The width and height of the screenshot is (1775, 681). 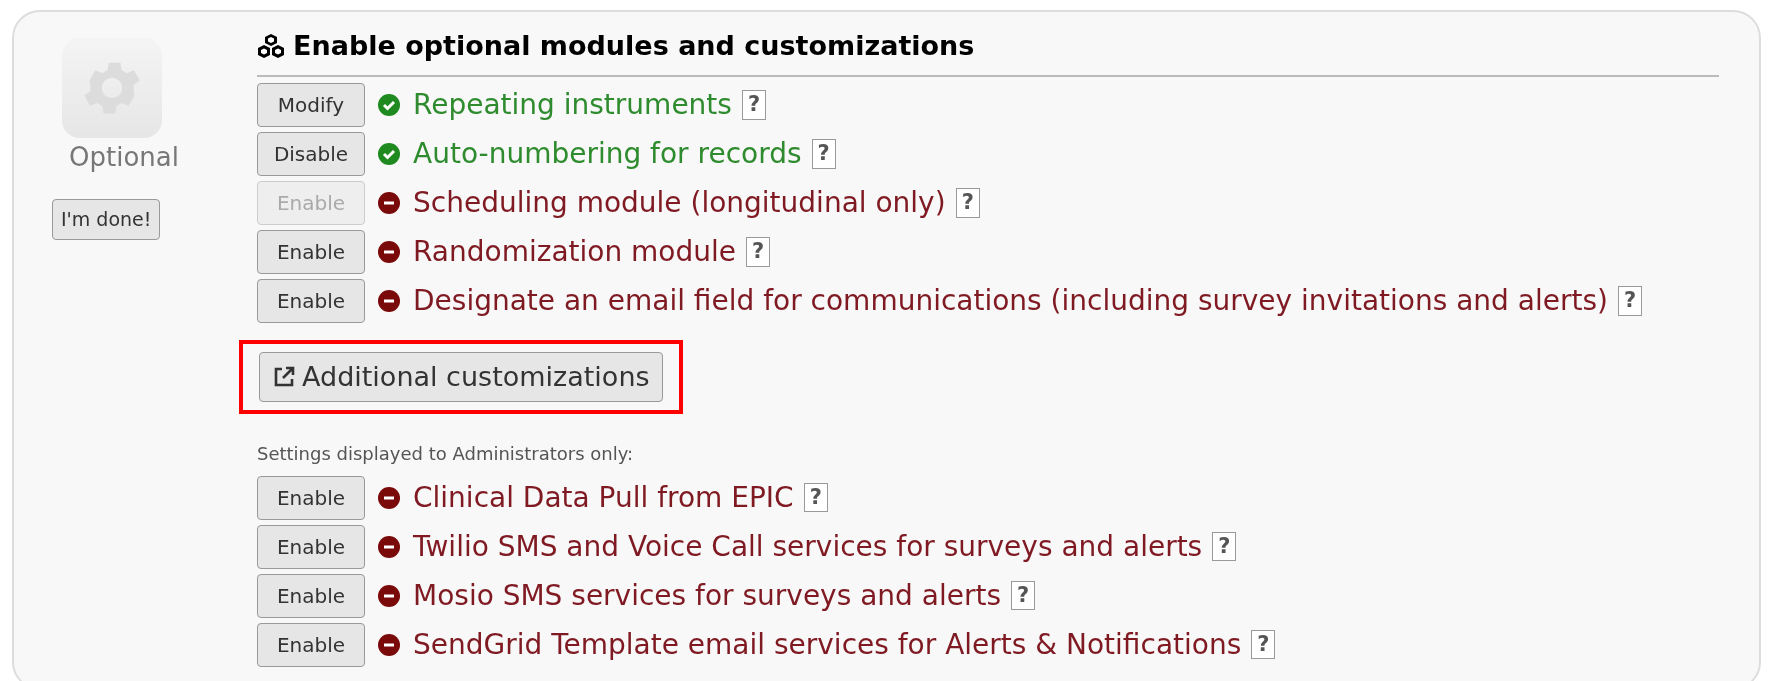 What do you see at coordinates (808, 546) in the screenshot?
I see `module-label: Twilio SMS and Voice Call services for surveys and alerts` at bounding box center [808, 546].